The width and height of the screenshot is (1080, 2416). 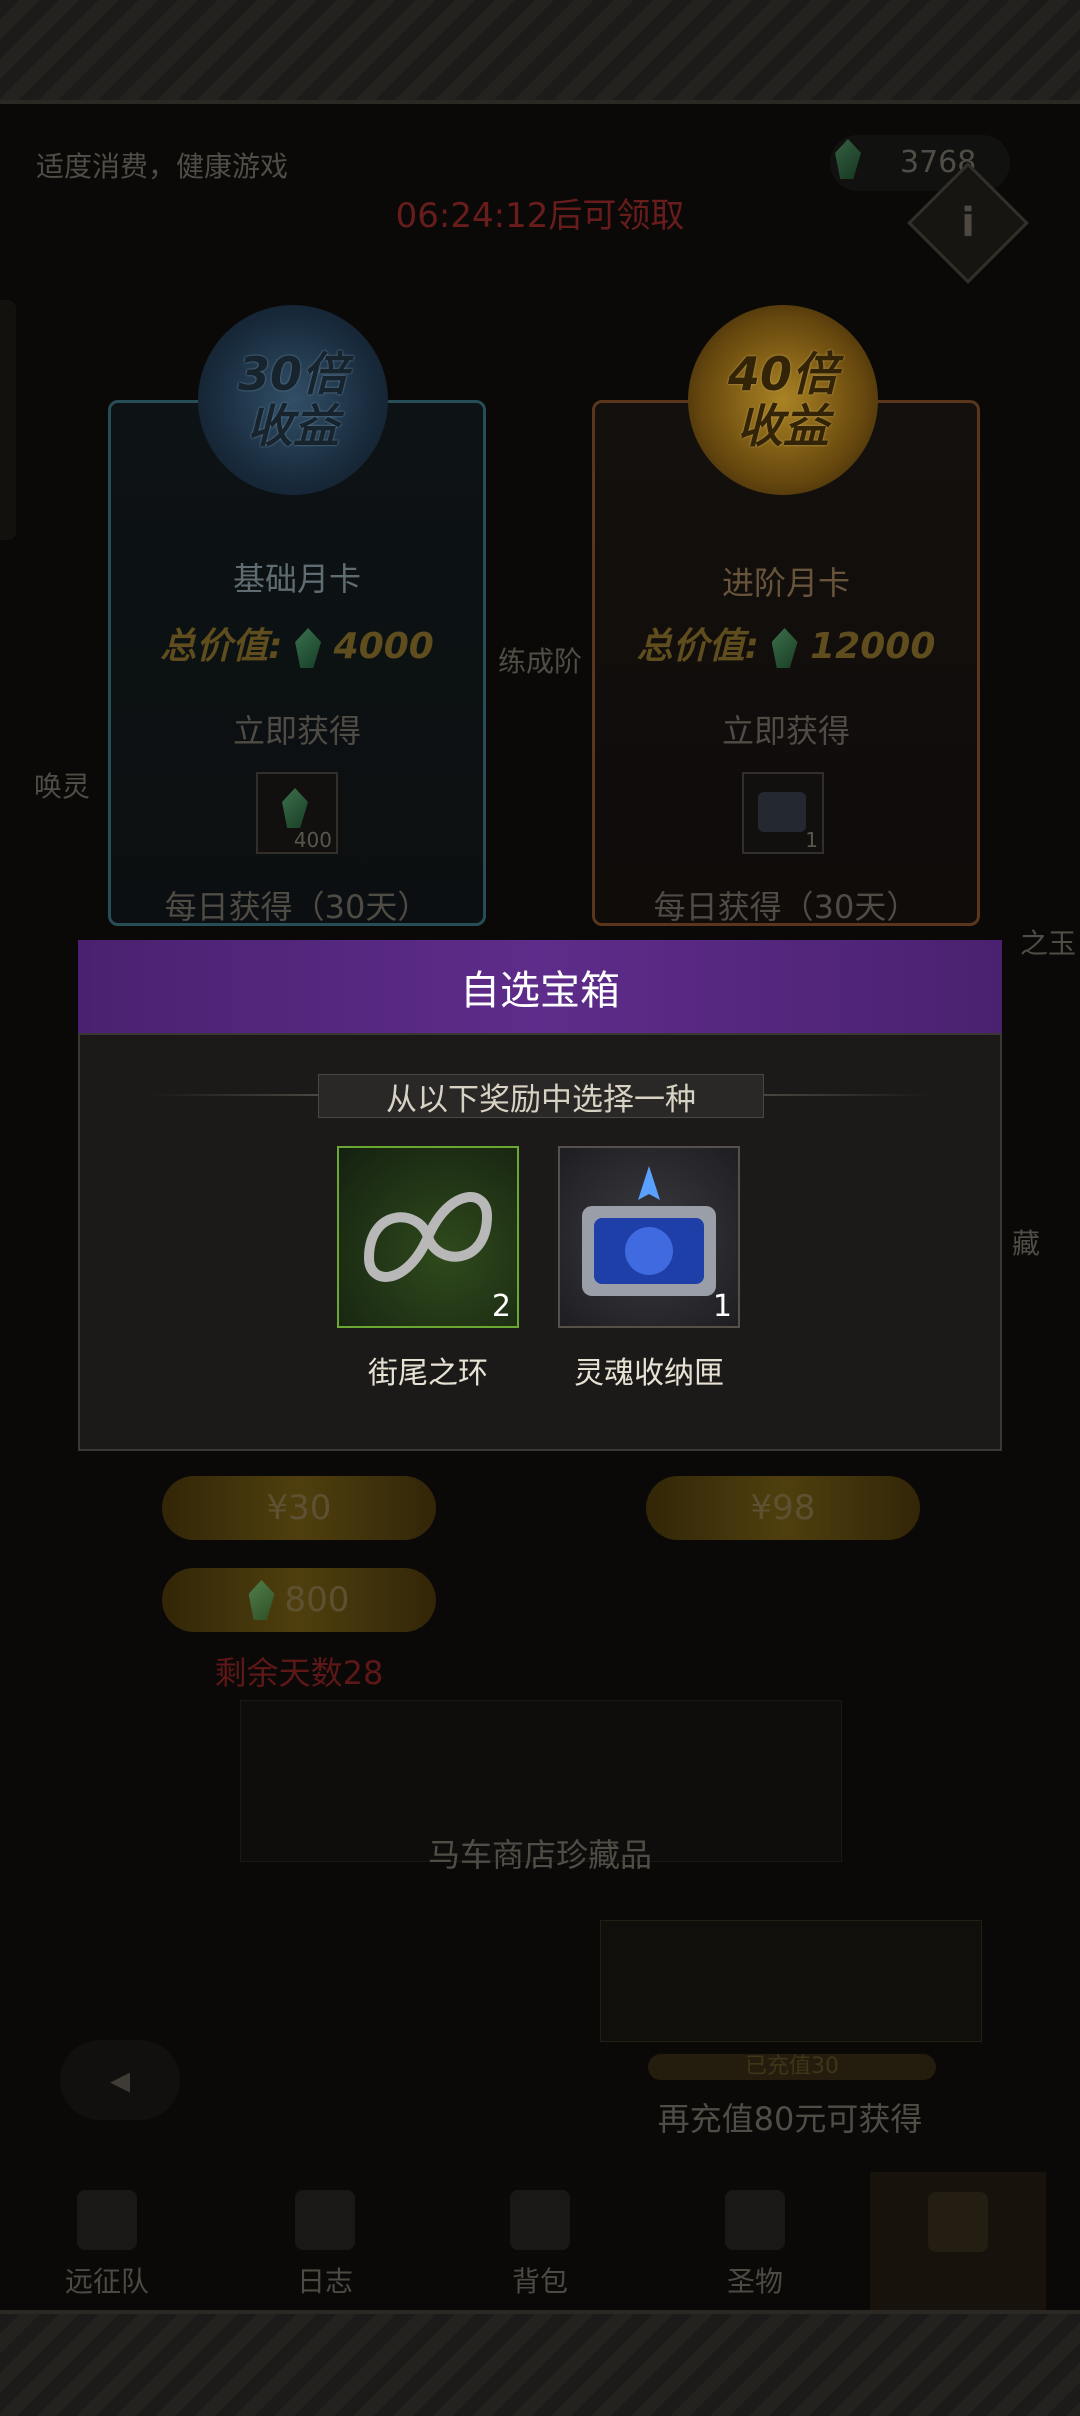 I want to click on ring-name: 街尾之环, so click(x=428, y=1373).